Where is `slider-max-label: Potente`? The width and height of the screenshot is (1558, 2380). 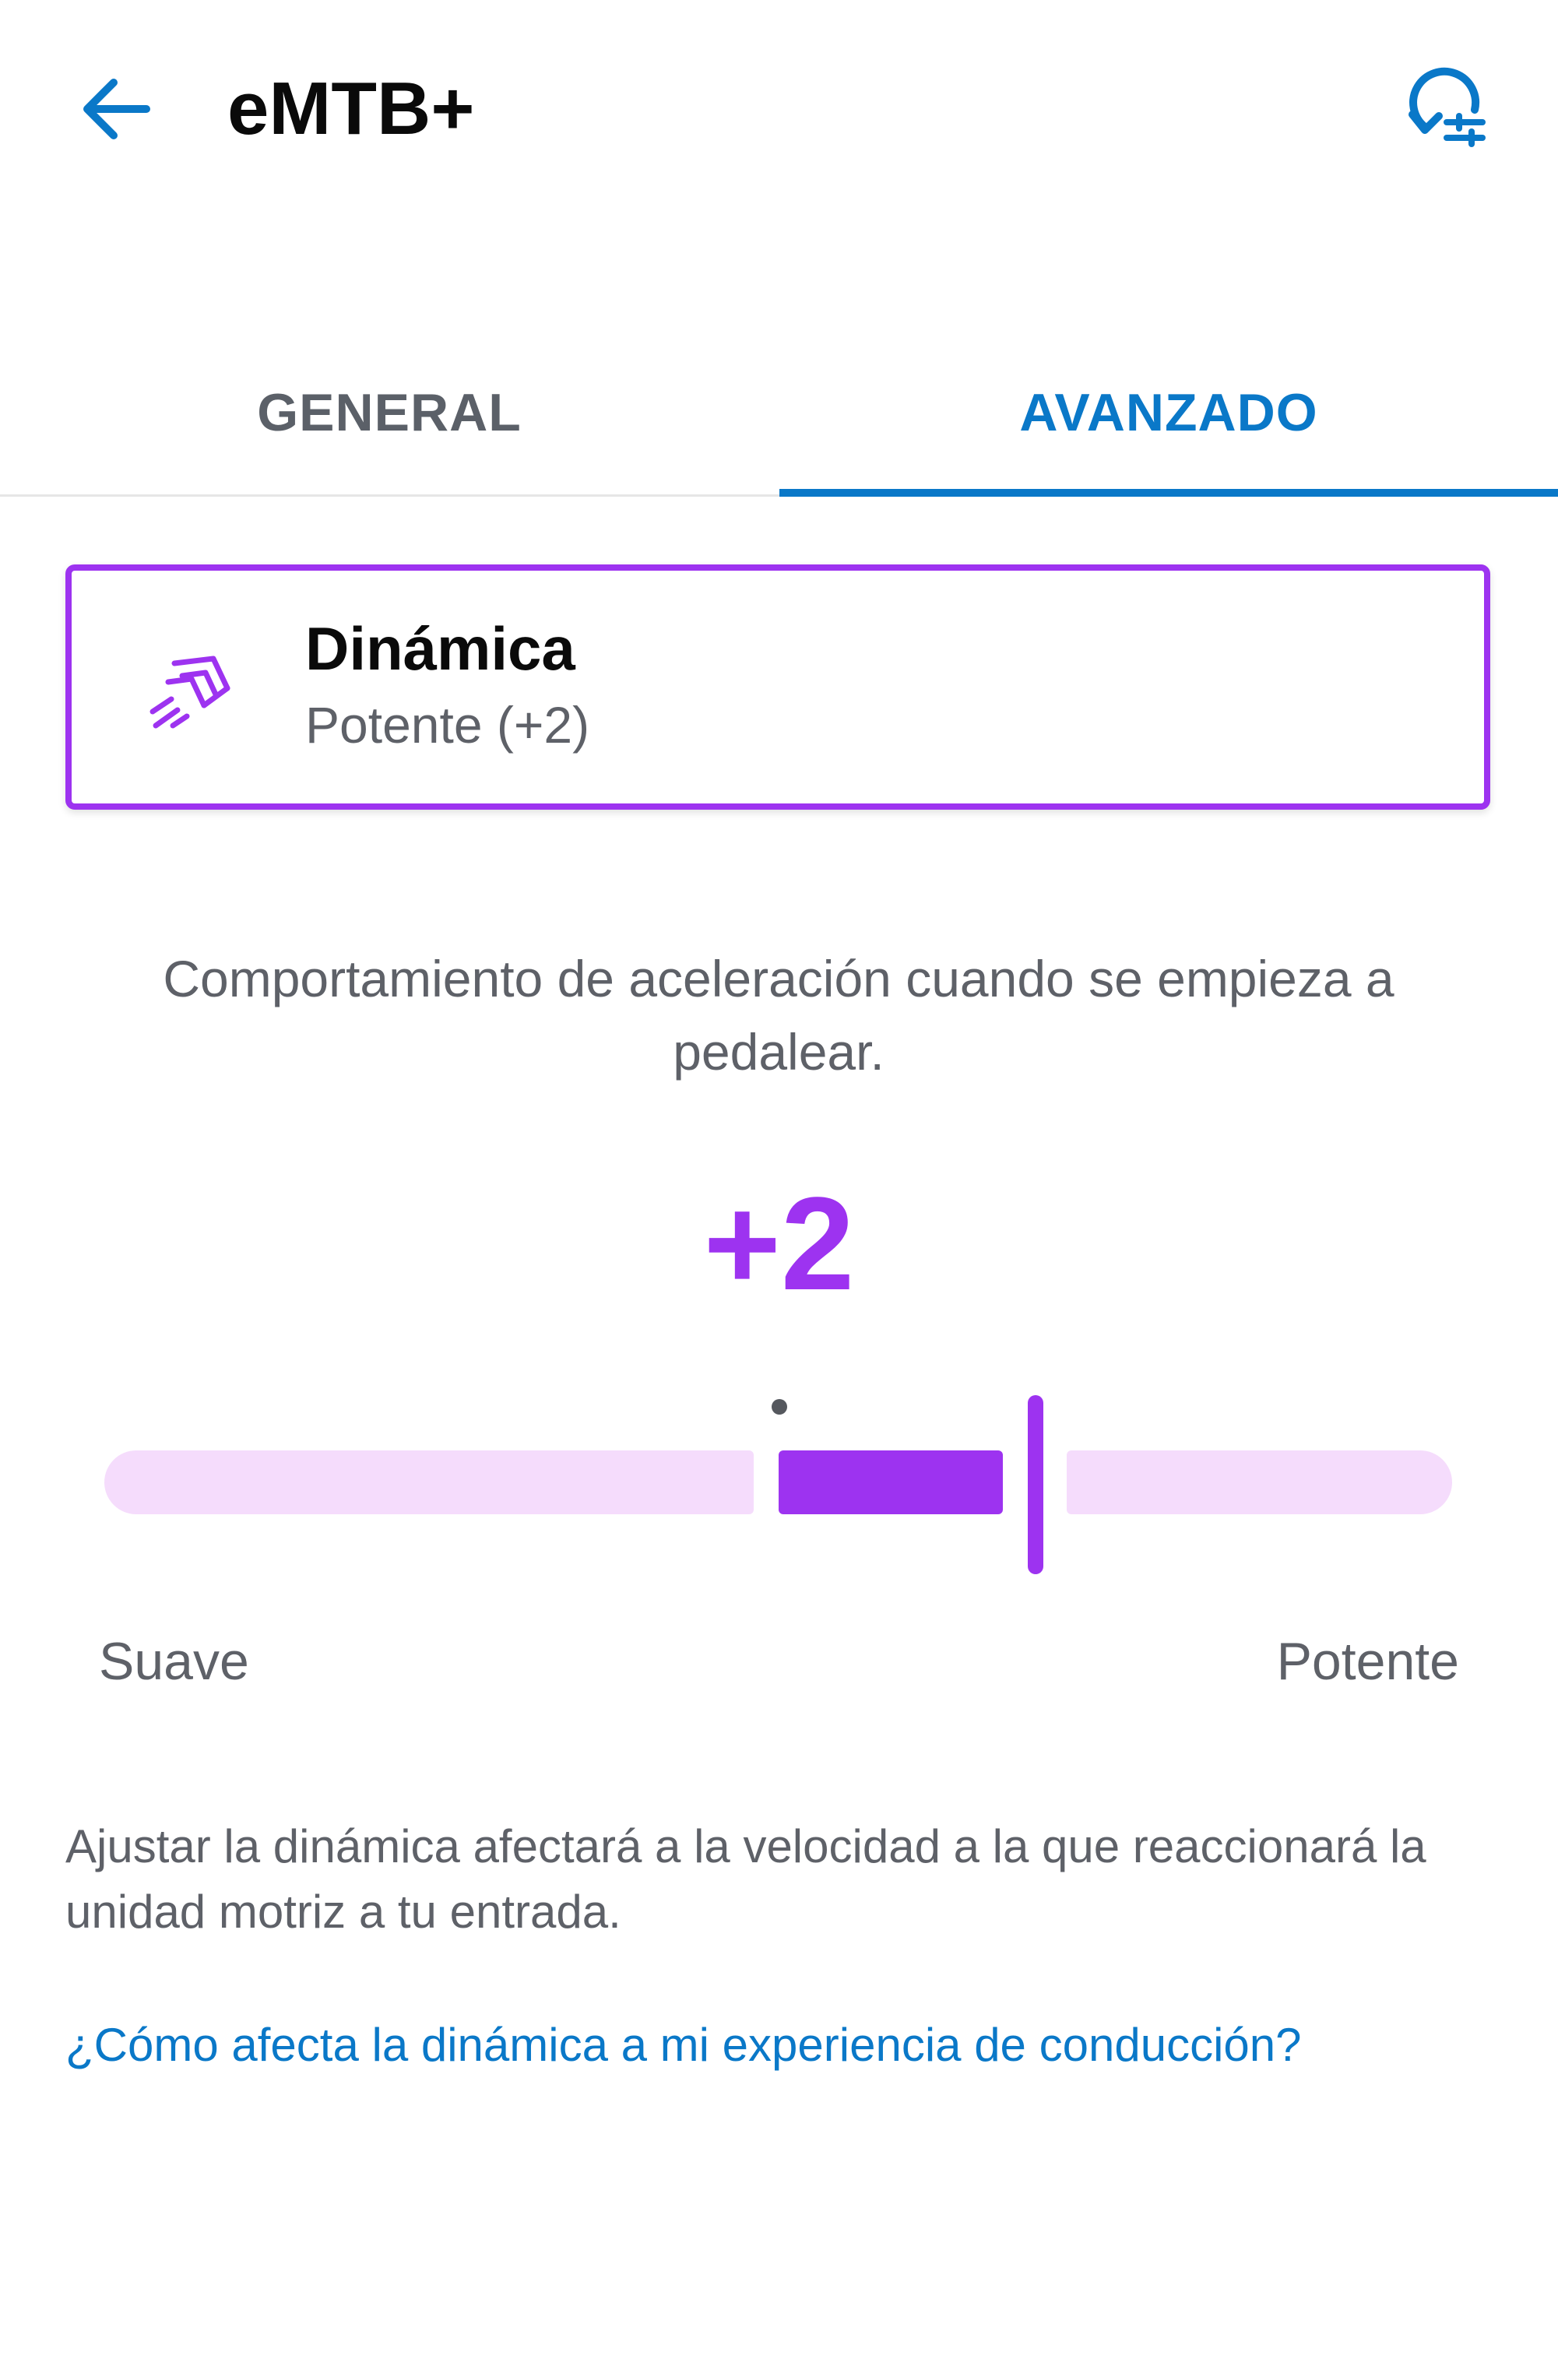
slider-max-label: Potente is located at coordinates (1367, 1661).